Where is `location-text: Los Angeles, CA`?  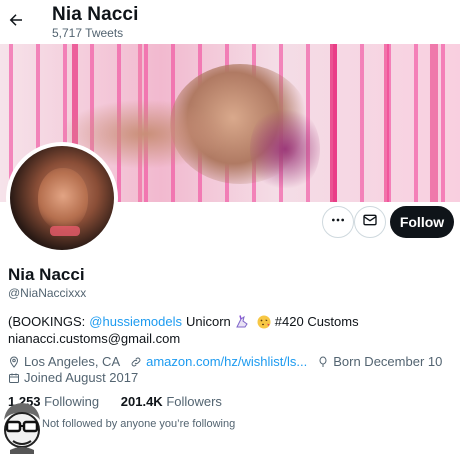 location-text: Los Angeles, CA is located at coordinates (72, 361).